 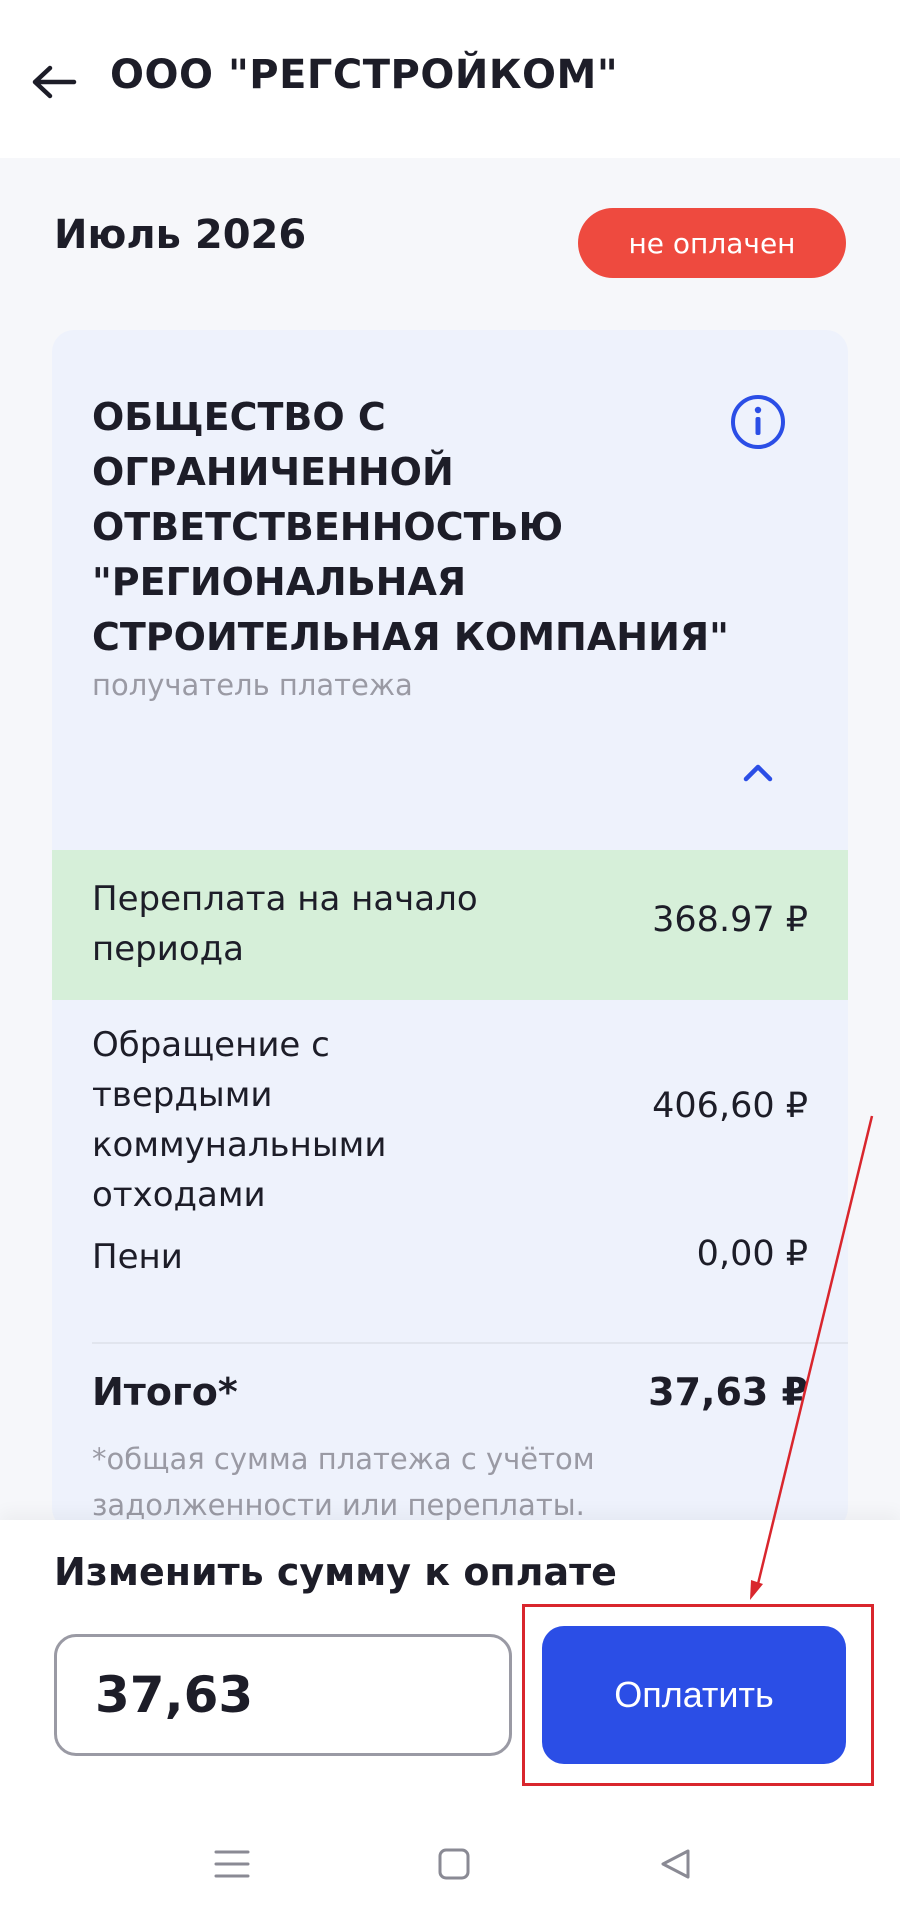 I want to click on triangle-back-icon, so click(x=675, y=1864).